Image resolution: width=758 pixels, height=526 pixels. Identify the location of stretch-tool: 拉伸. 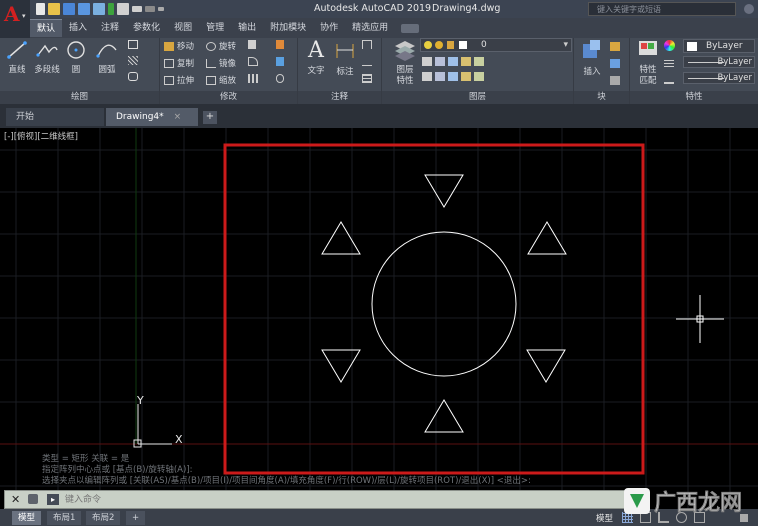
(179, 80).